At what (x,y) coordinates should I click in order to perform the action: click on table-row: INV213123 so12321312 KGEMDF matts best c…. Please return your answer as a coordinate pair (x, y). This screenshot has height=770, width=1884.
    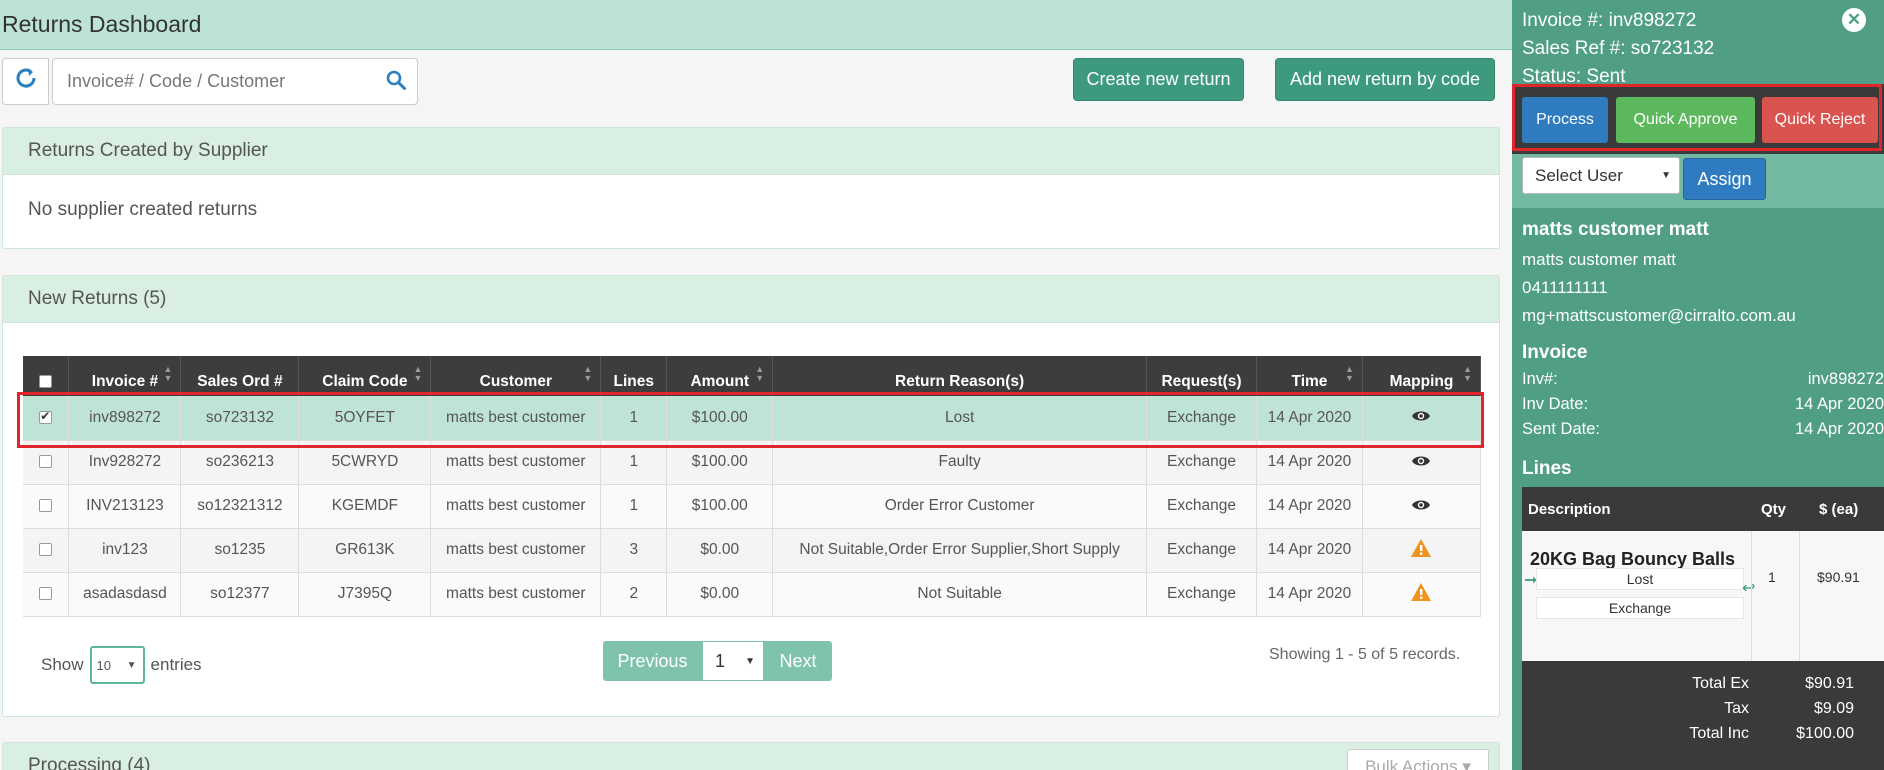
    Looking at the image, I should click on (752, 506).